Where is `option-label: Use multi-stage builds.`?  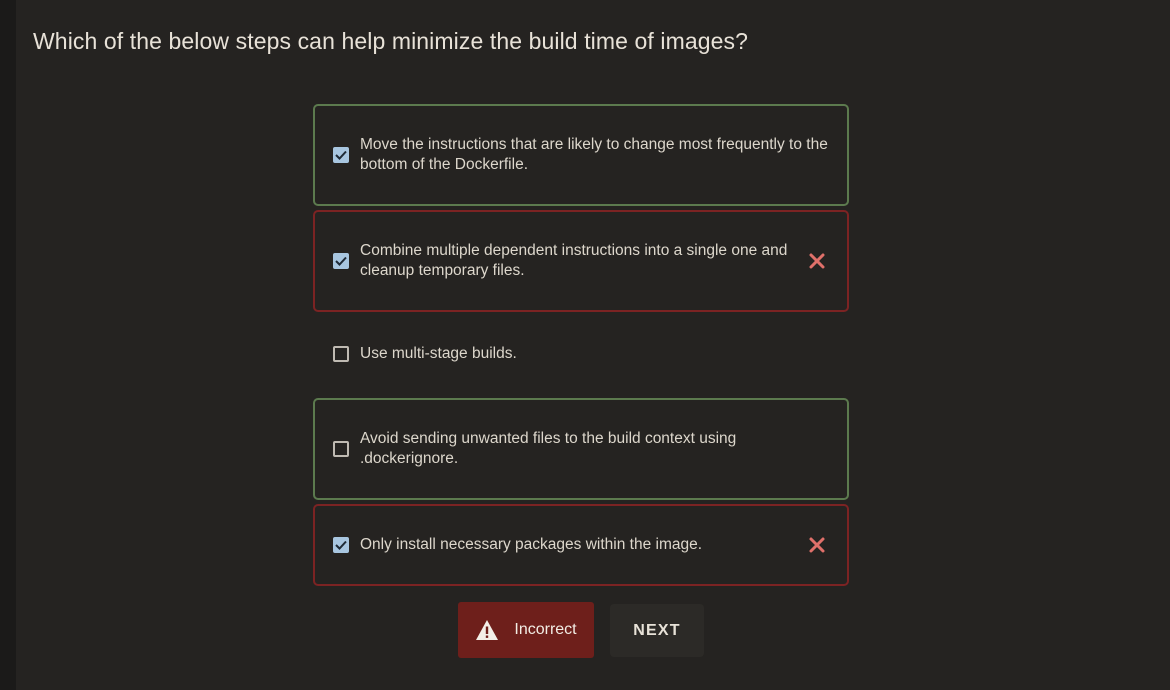
option-label: Use multi-stage builds. is located at coordinates (438, 353).